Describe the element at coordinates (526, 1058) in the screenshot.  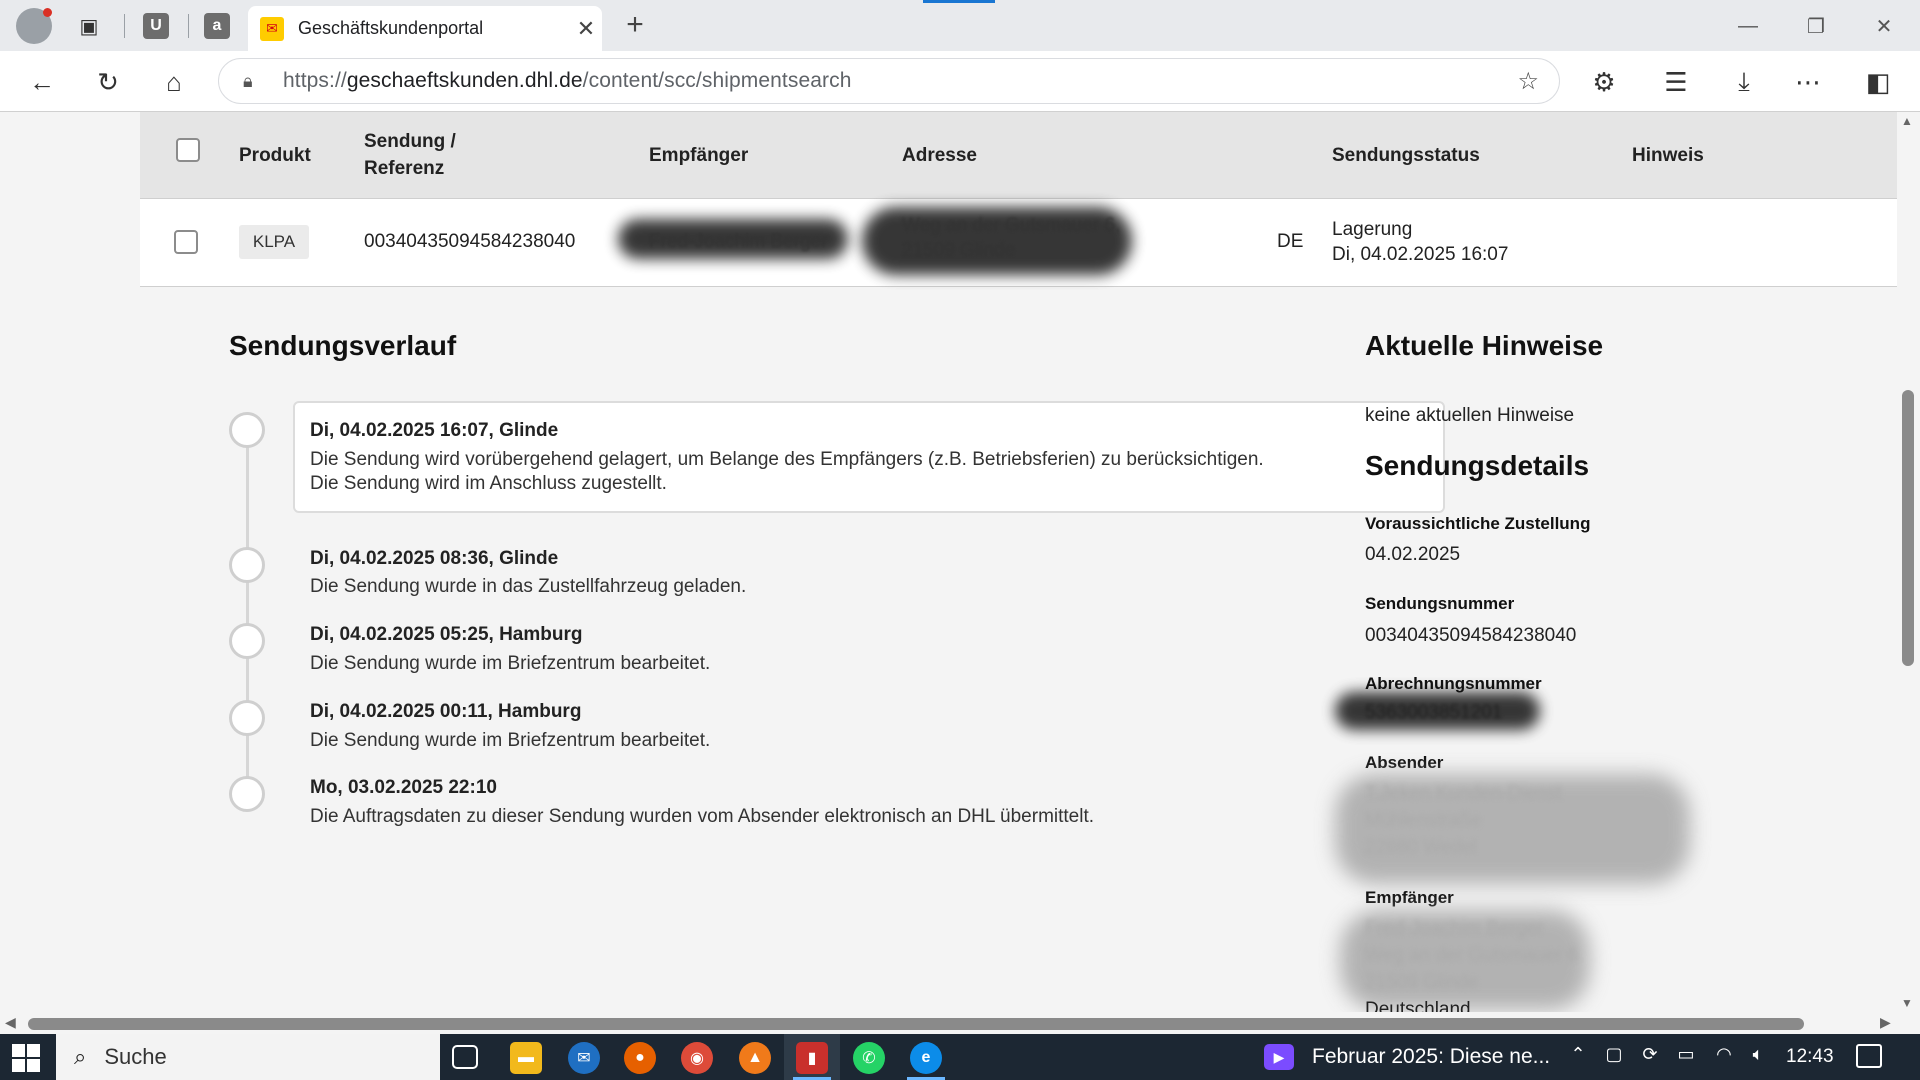
I see `file-explorer-icon: ▬` at that location.